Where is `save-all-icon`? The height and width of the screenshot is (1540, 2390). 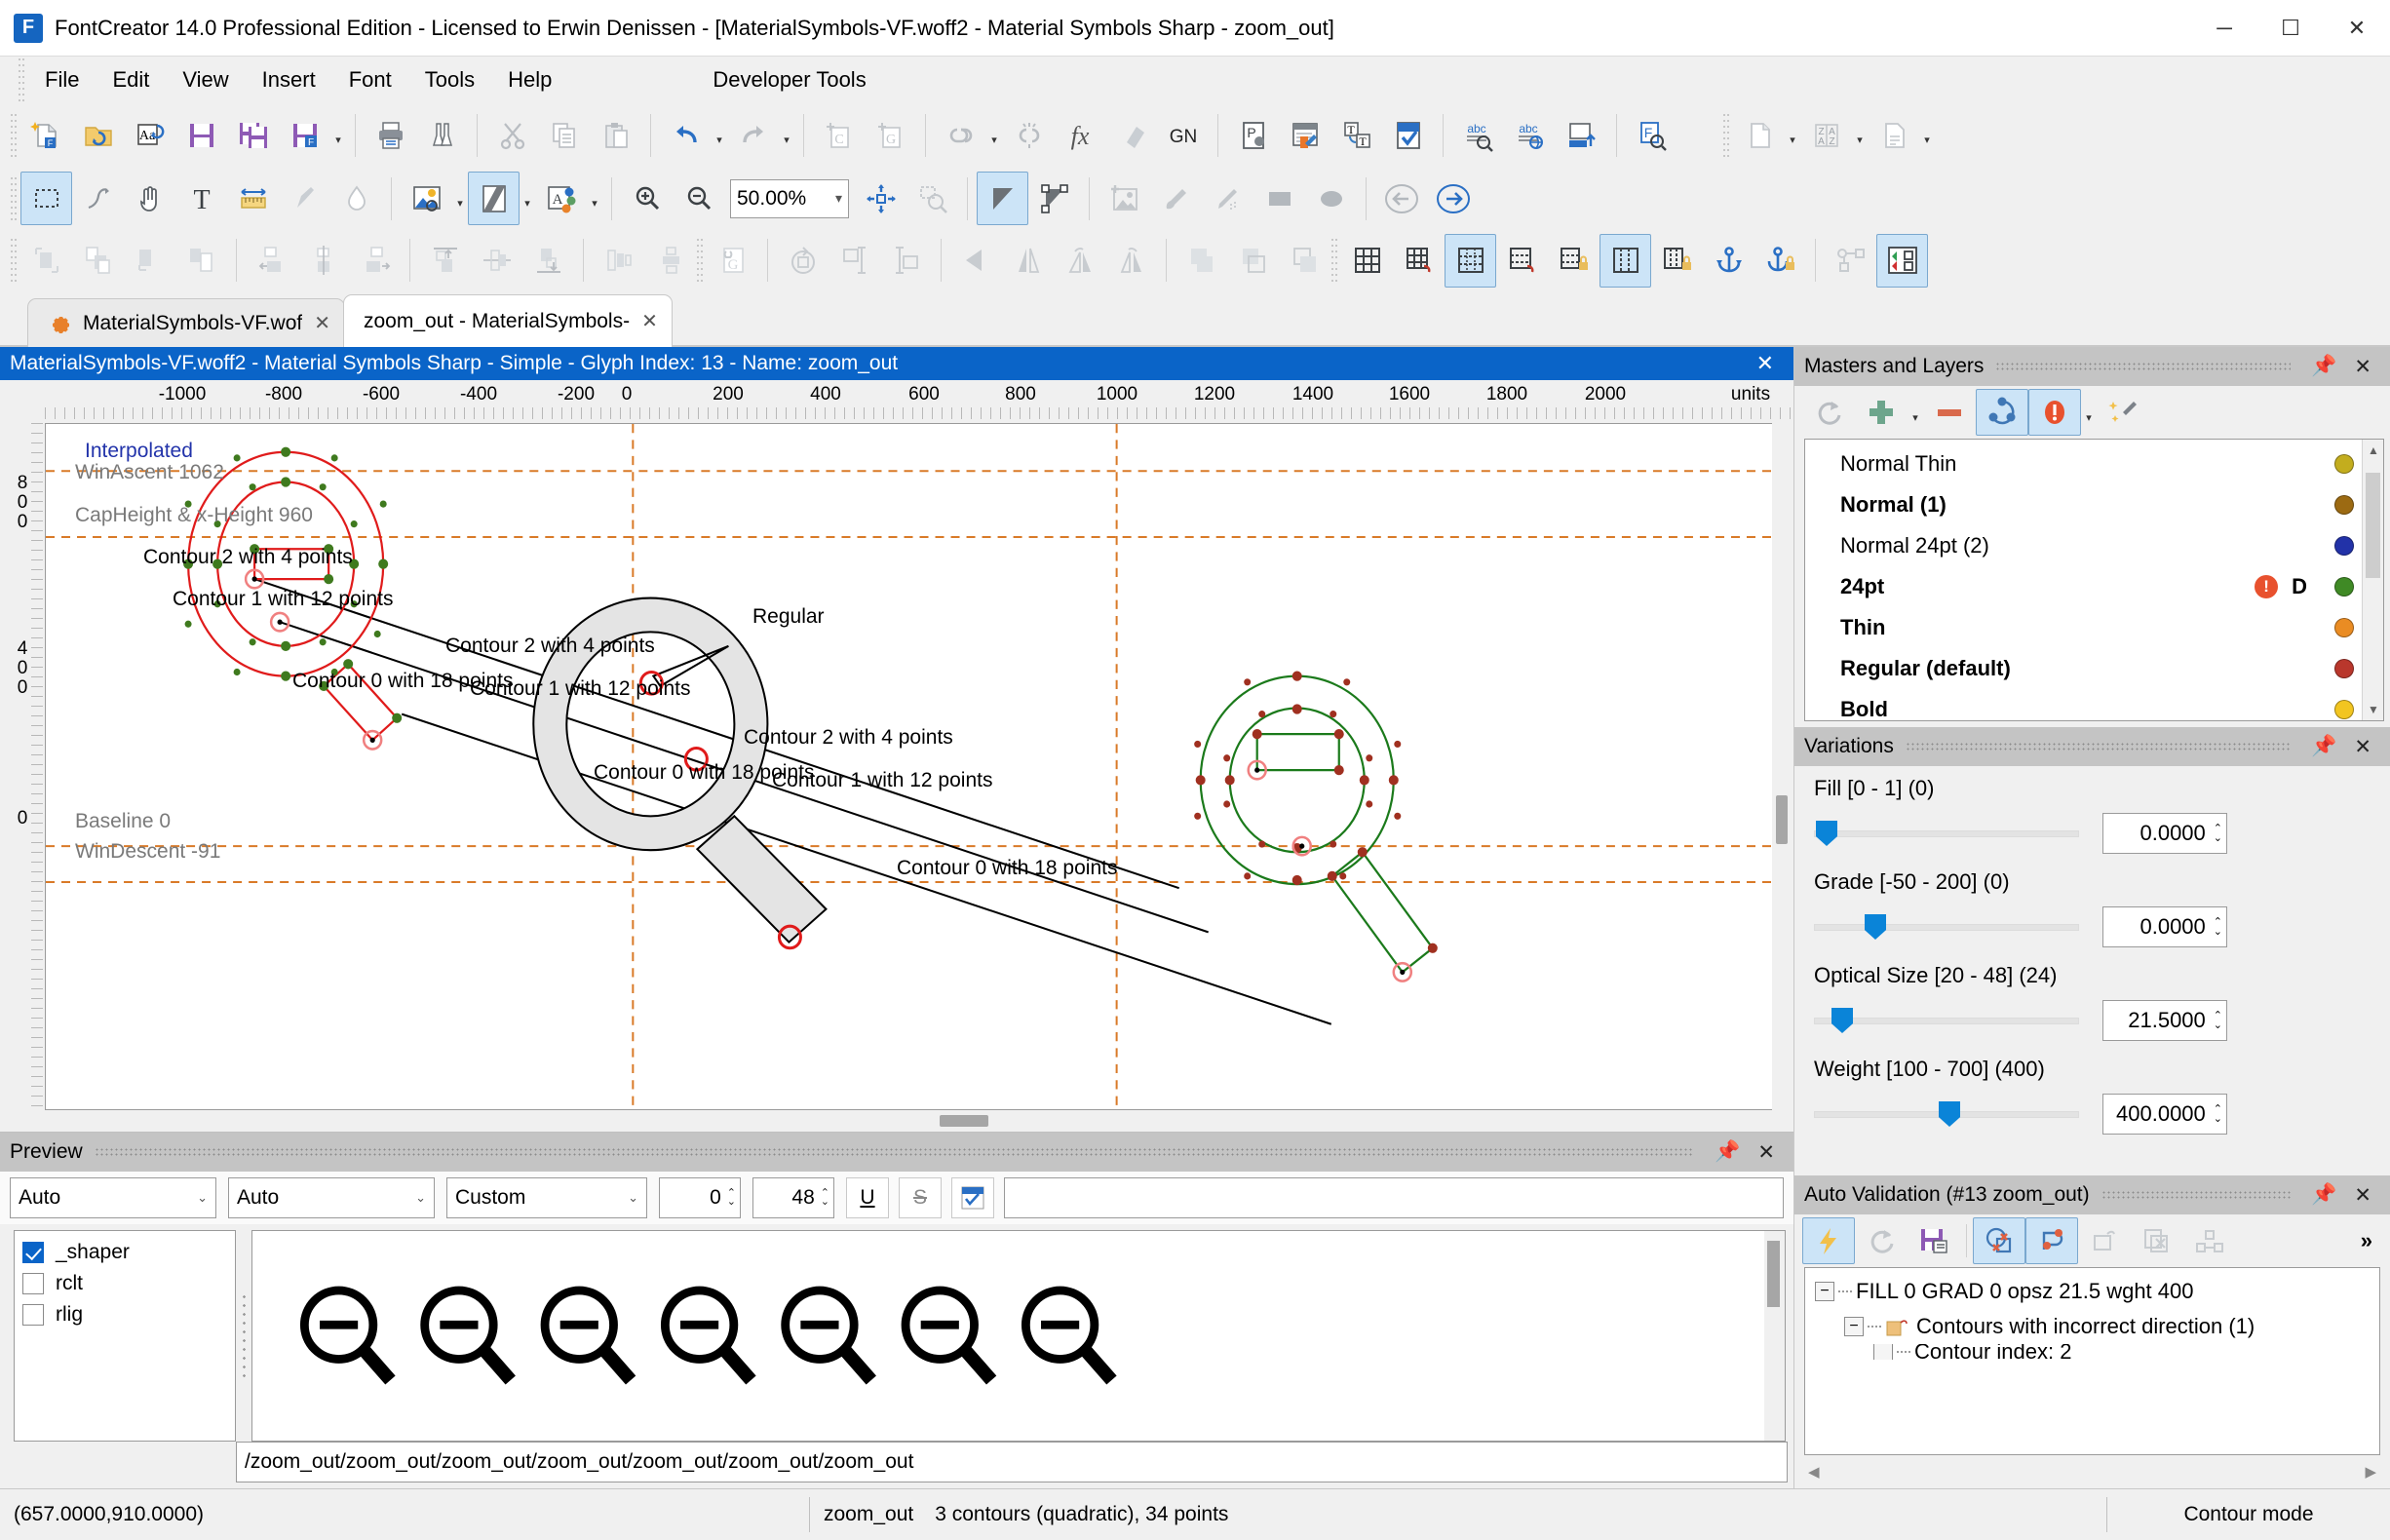
save-all-icon is located at coordinates (253, 135).